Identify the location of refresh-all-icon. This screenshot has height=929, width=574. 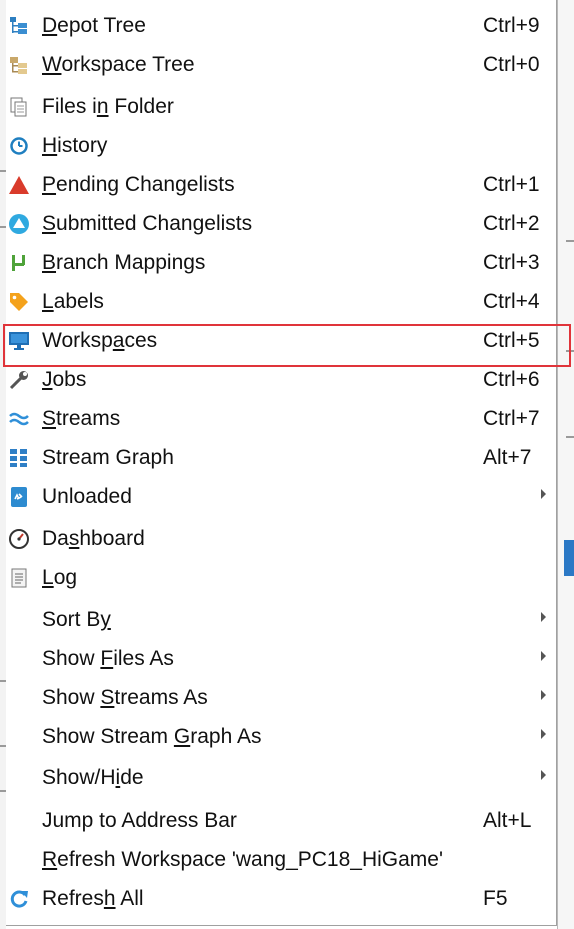
(19, 899).